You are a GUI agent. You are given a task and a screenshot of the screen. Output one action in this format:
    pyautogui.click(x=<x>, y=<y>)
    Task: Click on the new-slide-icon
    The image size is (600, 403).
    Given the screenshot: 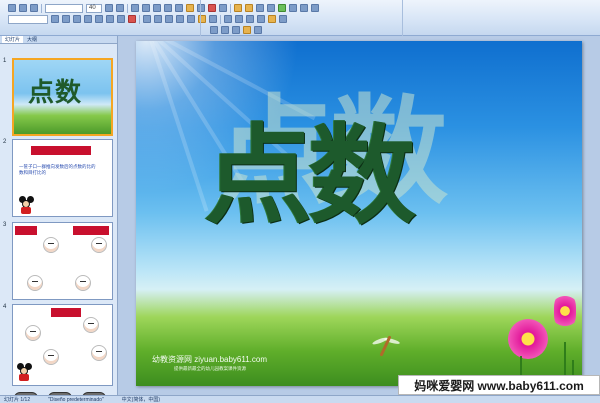 What is the action you would take?
    pyautogui.click(x=238, y=8)
    